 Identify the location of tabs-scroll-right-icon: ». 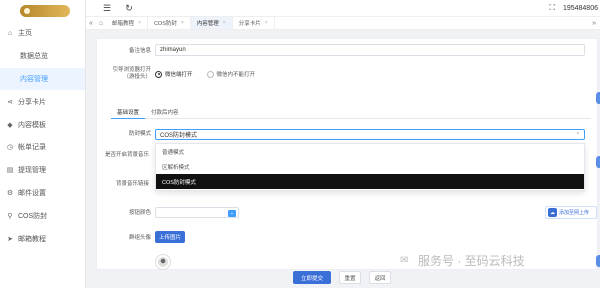
(596, 23).